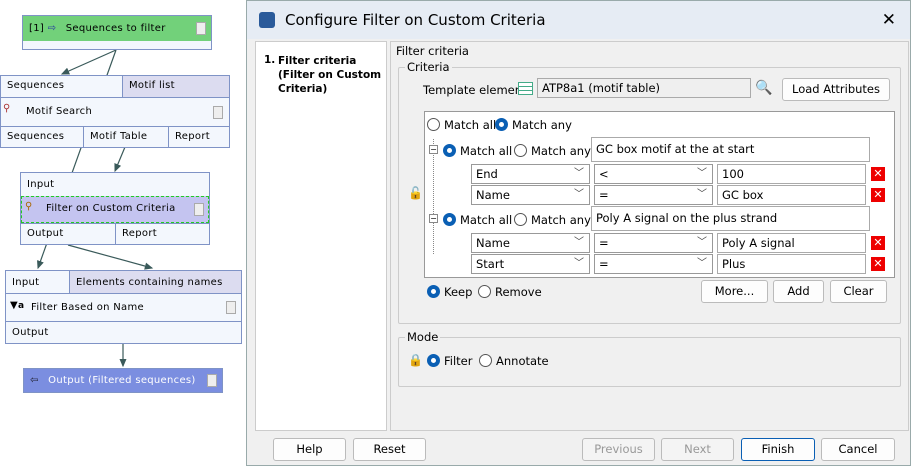 This screenshot has height=466, width=911. What do you see at coordinates (432, 51) in the screenshot?
I see `panel-title: Filter criteria` at bounding box center [432, 51].